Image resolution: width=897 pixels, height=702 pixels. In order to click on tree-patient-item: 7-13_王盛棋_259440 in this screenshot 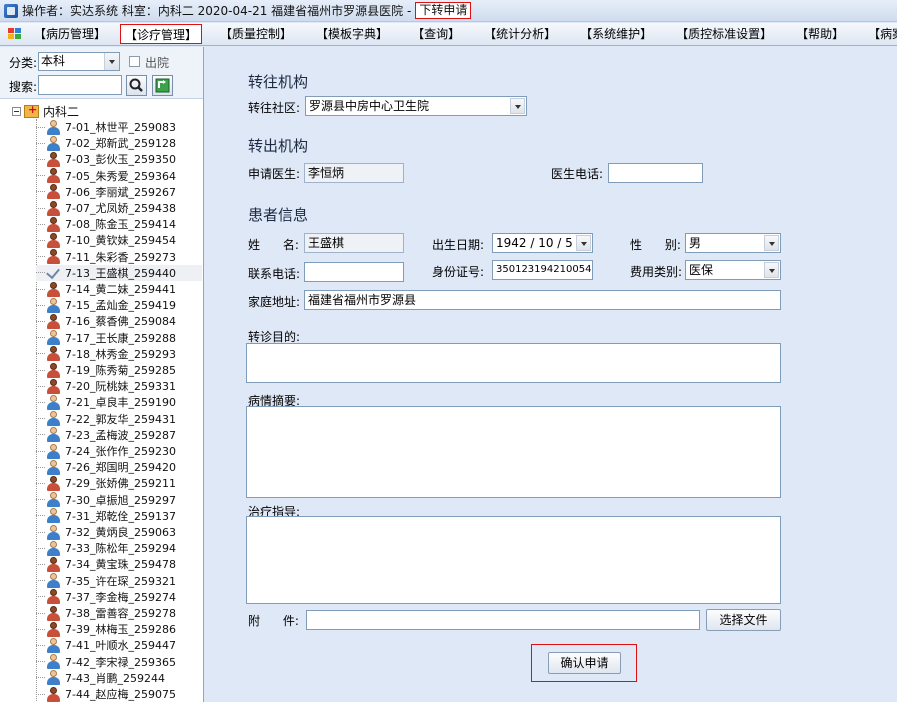, I will do `click(119, 272)`.